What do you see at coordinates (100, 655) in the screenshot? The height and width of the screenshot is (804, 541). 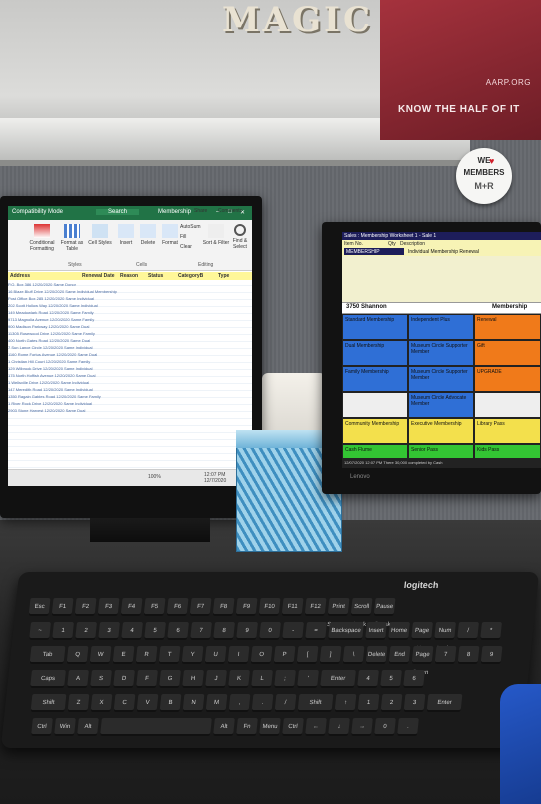 I see `key: W` at bounding box center [100, 655].